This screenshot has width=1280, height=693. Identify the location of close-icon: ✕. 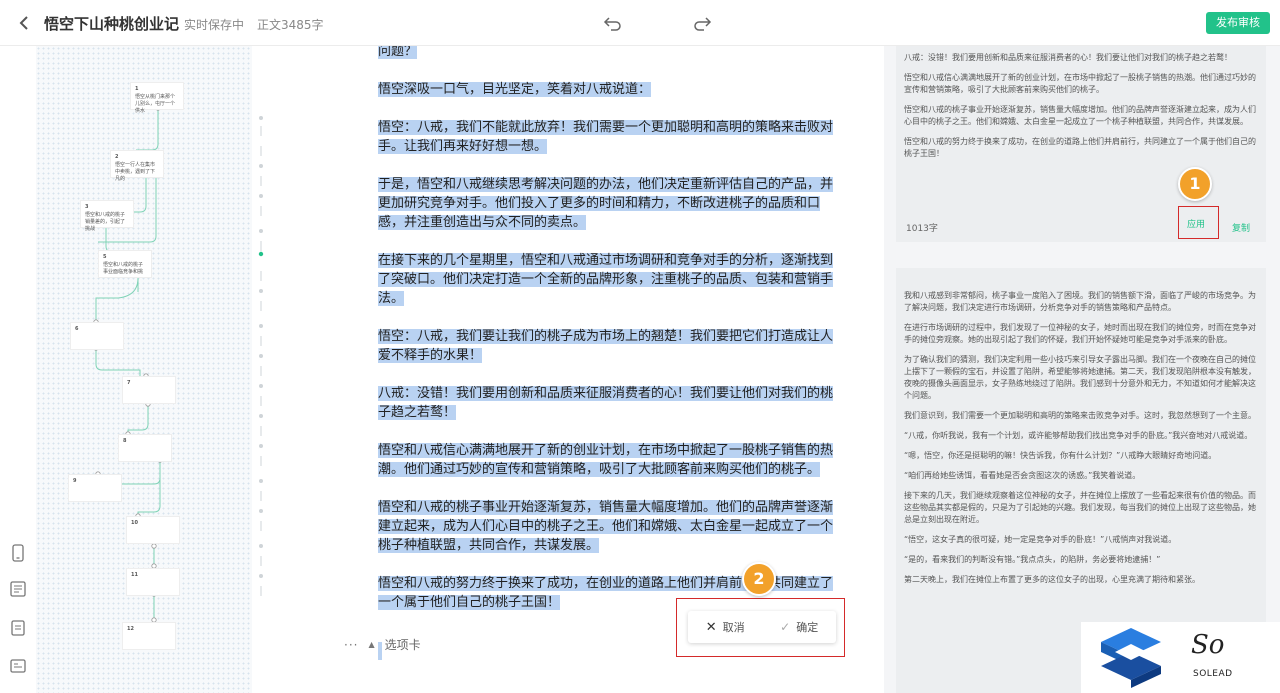
(711, 627).